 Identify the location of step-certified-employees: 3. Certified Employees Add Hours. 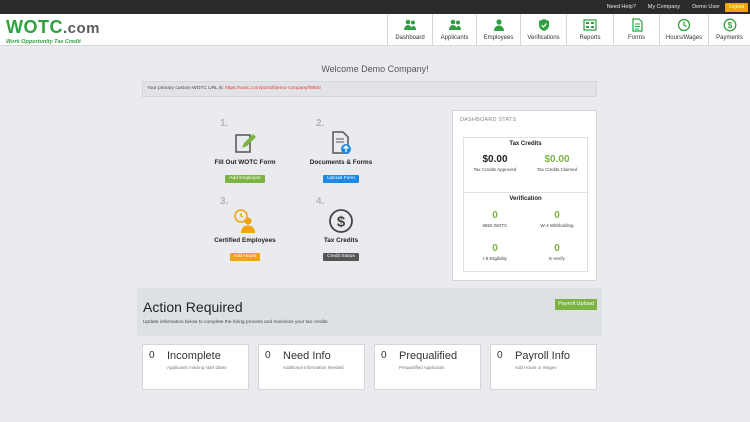
(245, 229).